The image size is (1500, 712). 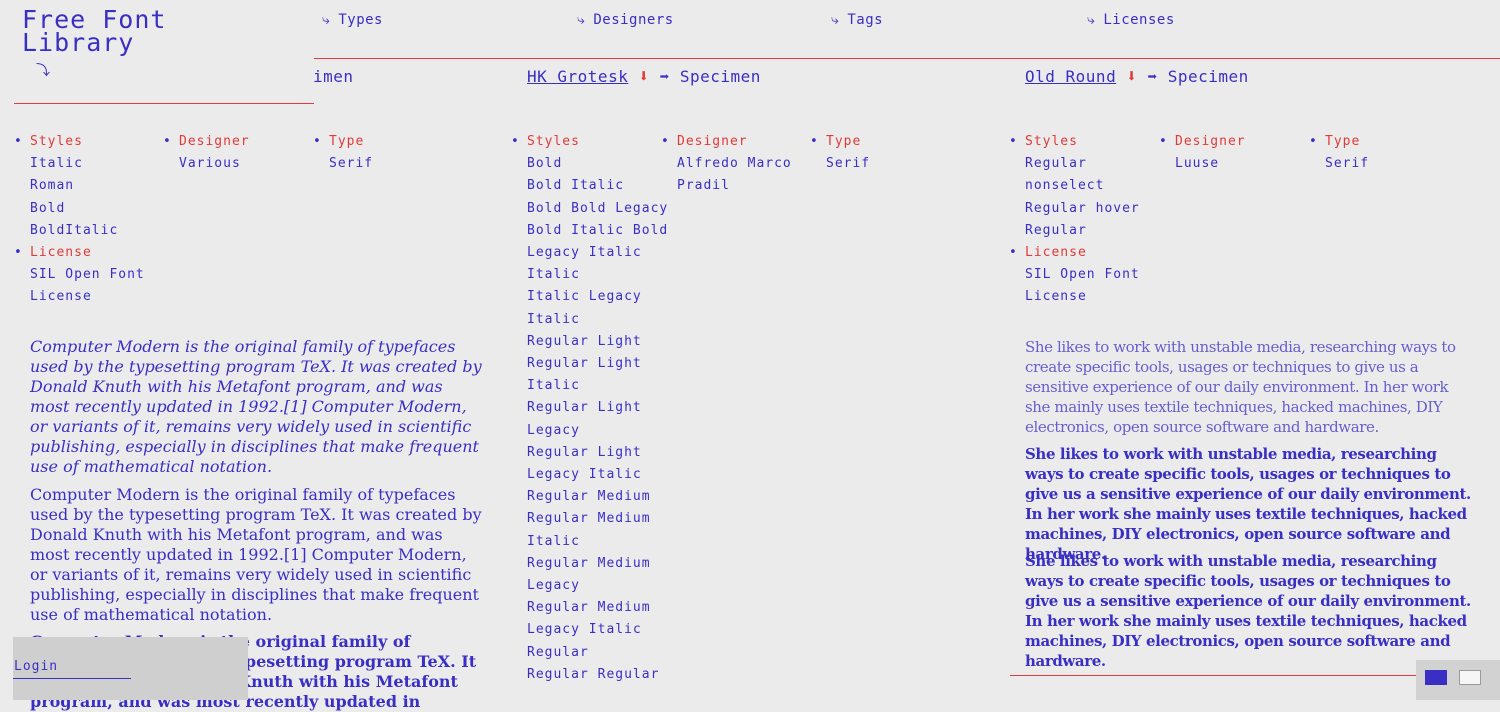 What do you see at coordinates (74, 186) in the screenshot?
I see `style-item: Roman` at bounding box center [74, 186].